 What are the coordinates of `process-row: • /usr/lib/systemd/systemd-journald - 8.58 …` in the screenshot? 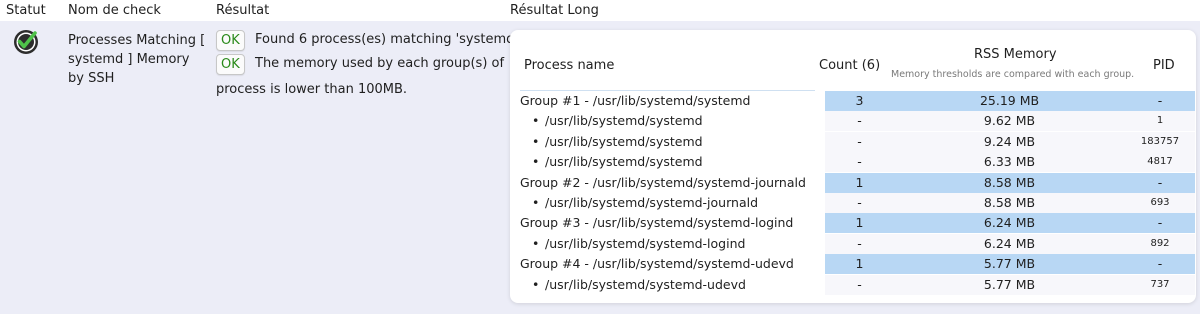 It's located at (857, 203).